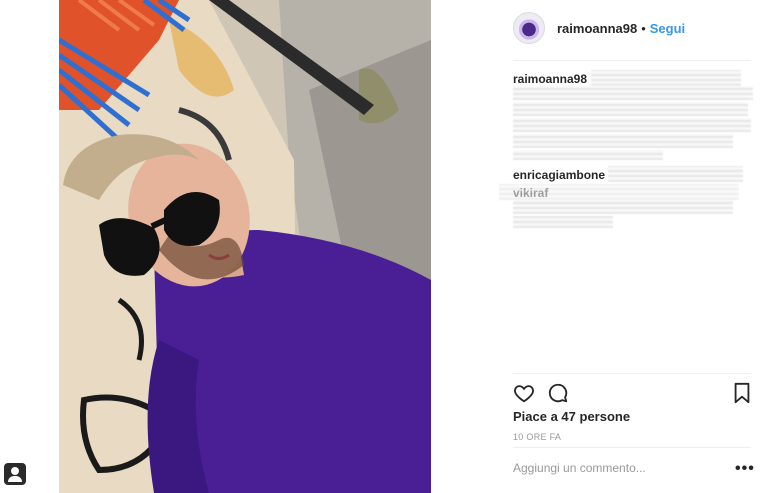  What do you see at coordinates (618, 468) in the screenshot?
I see `comment-input` at bounding box center [618, 468].